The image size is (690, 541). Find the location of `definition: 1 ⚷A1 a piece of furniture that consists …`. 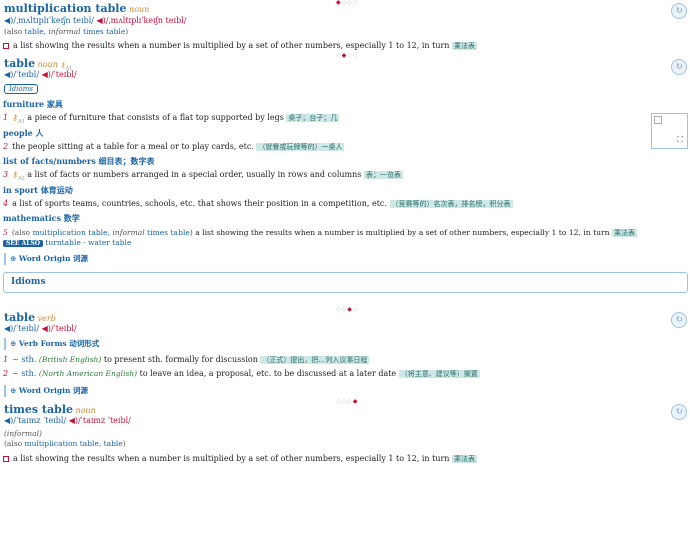

definition: 1 ⚷A1 a piece of furniture that consists … is located at coordinates (171, 119).